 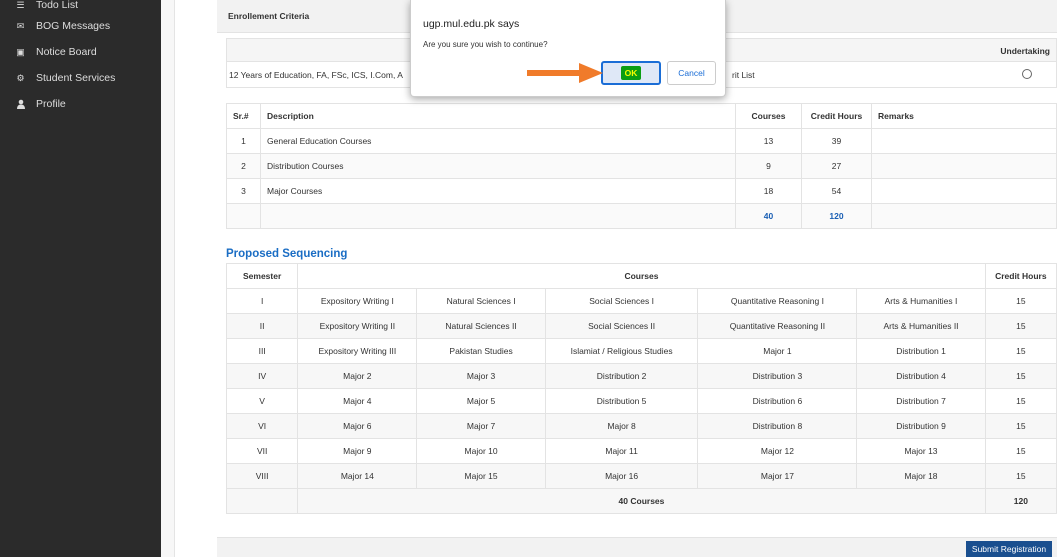 I want to click on course-cell: Major 8, so click(x=621, y=426).